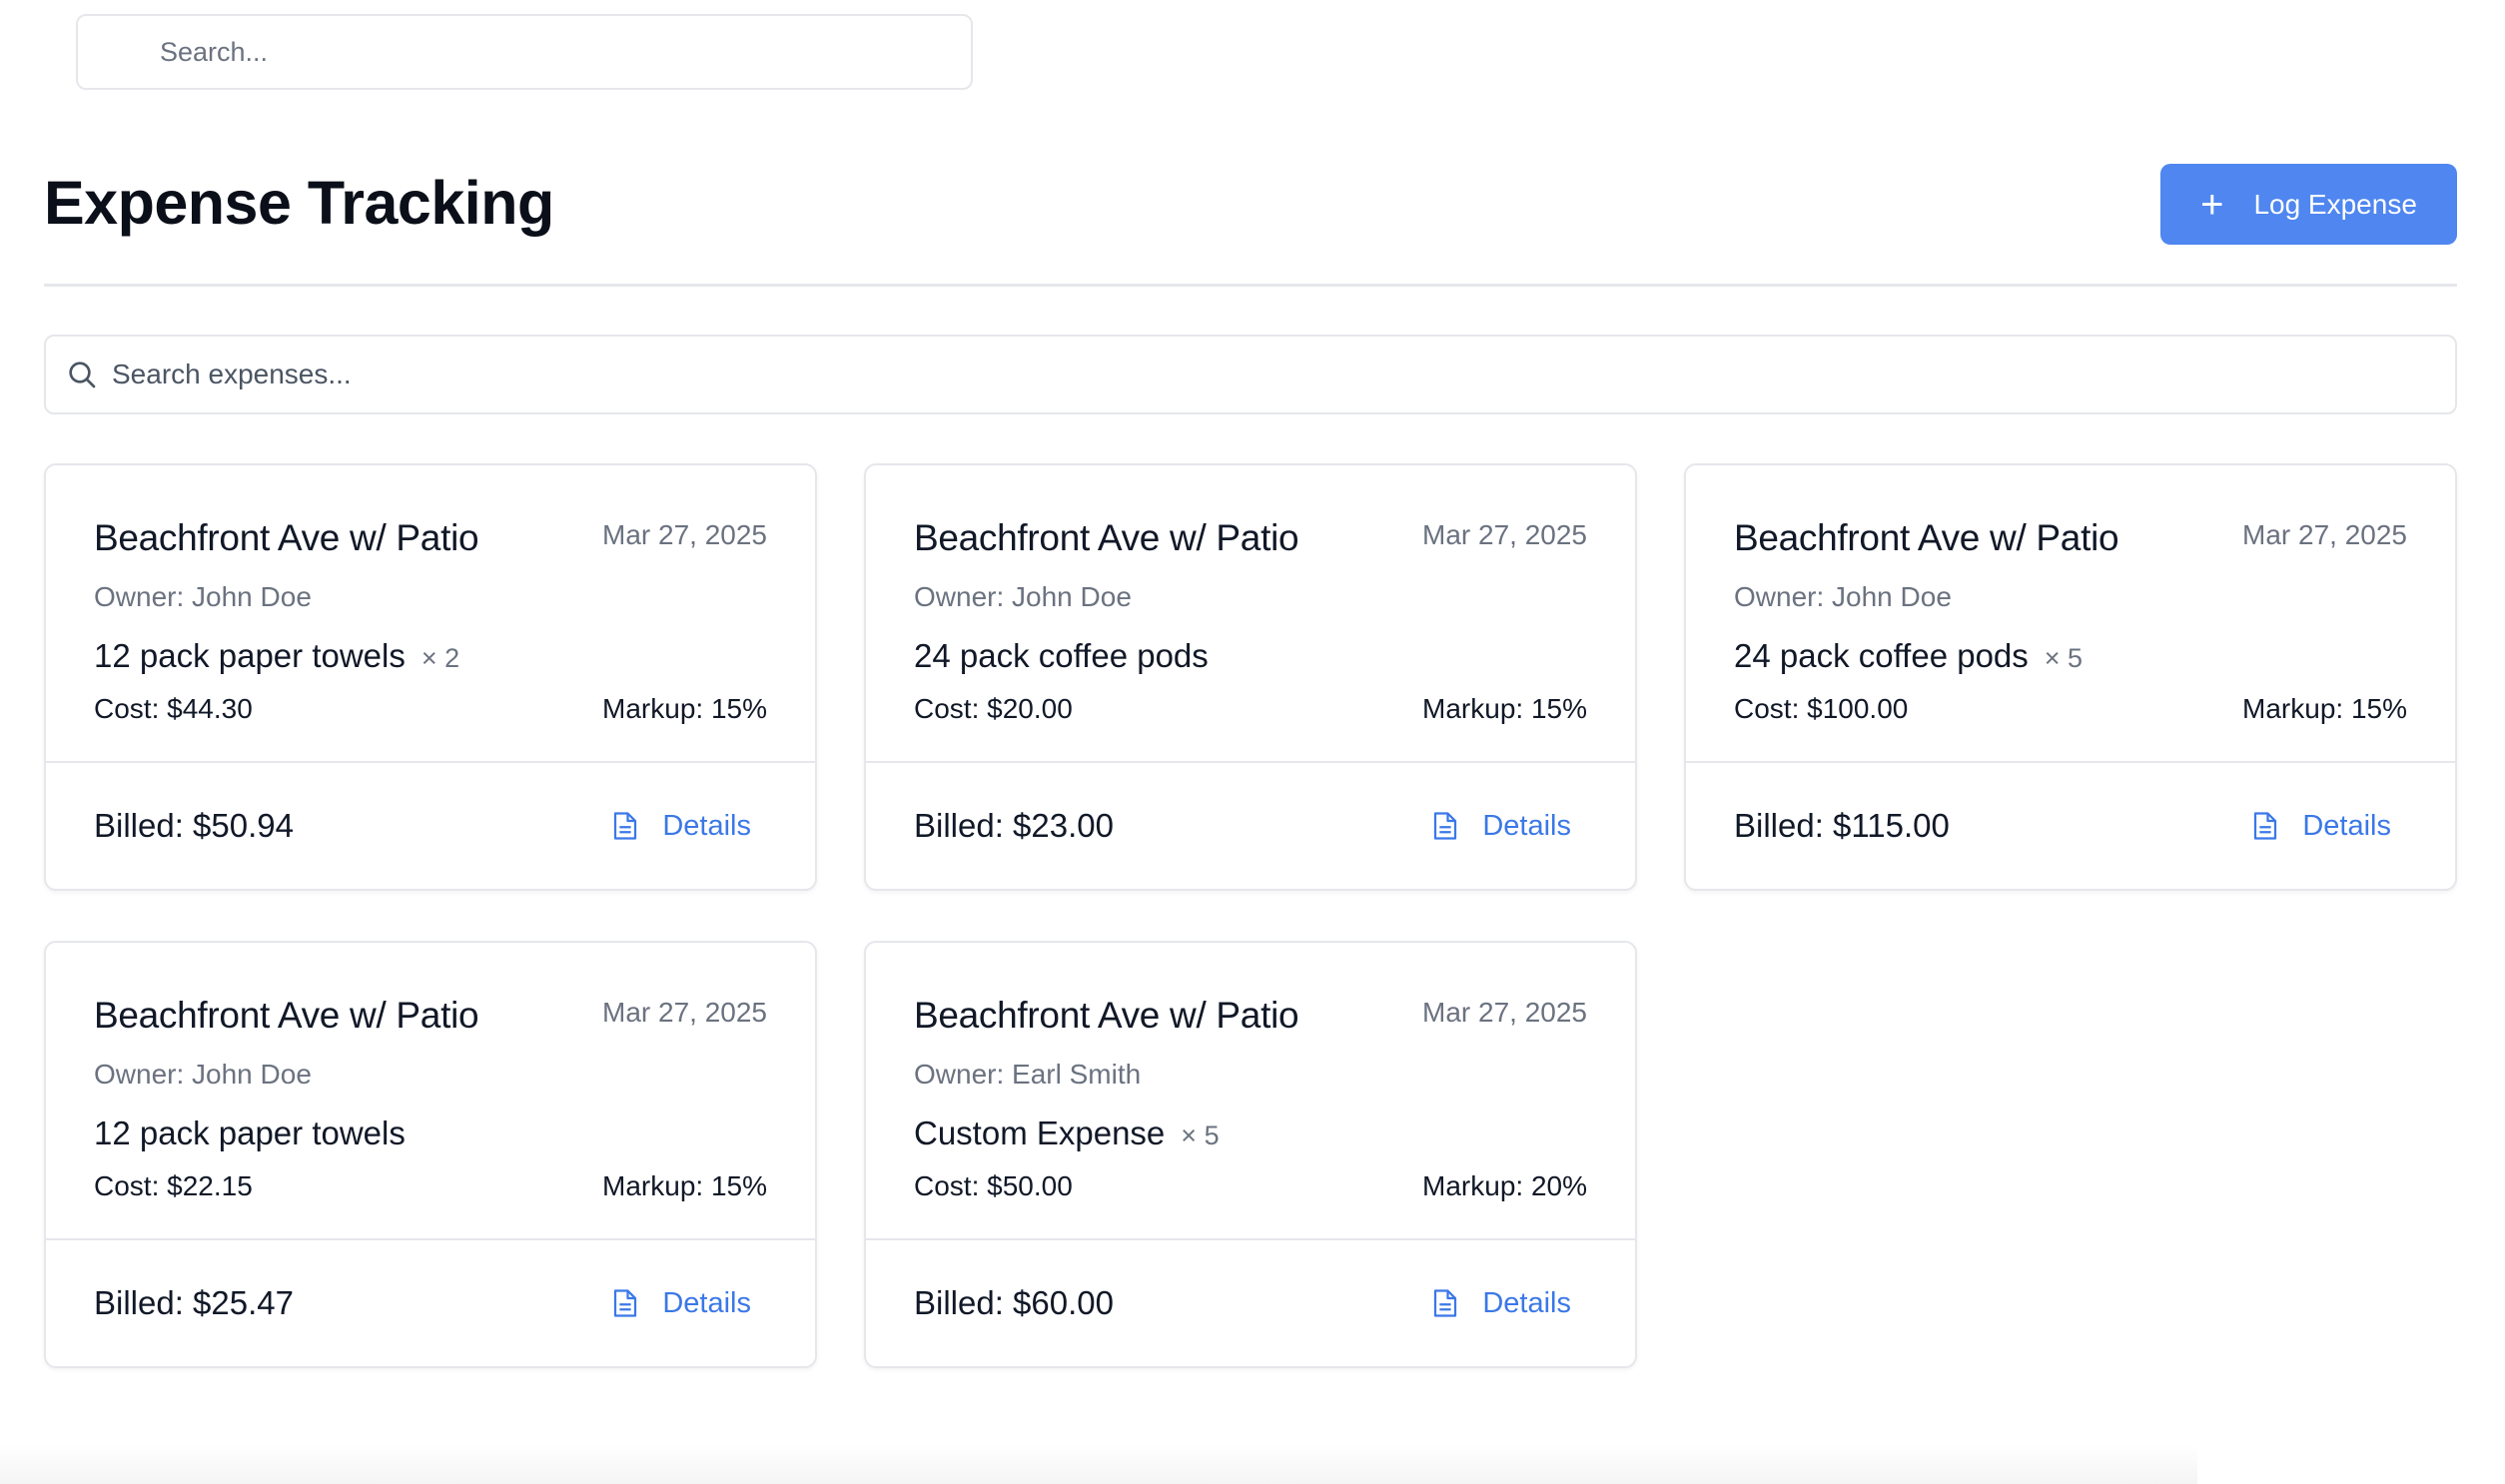  What do you see at coordinates (82, 375) in the screenshot?
I see `search-icon` at bounding box center [82, 375].